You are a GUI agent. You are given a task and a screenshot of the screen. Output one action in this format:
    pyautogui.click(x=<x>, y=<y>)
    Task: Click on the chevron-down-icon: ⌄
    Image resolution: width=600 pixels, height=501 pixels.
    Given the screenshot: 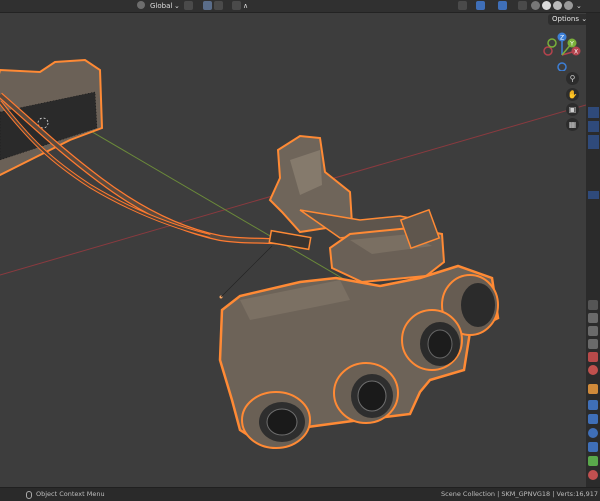 What is the action you would take?
    pyautogui.click(x=177, y=6)
    